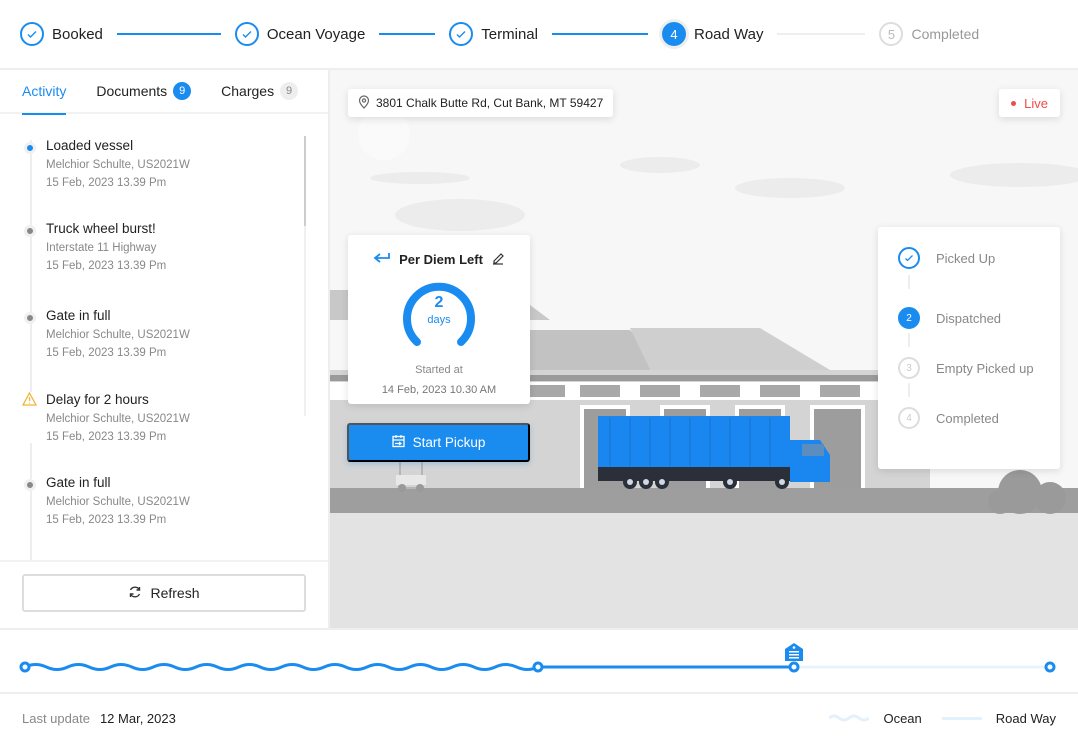 The height and width of the screenshot is (742, 1078). What do you see at coordinates (281, 667) in the screenshot?
I see `ocean-route-line` at bounding box center [281, 667].